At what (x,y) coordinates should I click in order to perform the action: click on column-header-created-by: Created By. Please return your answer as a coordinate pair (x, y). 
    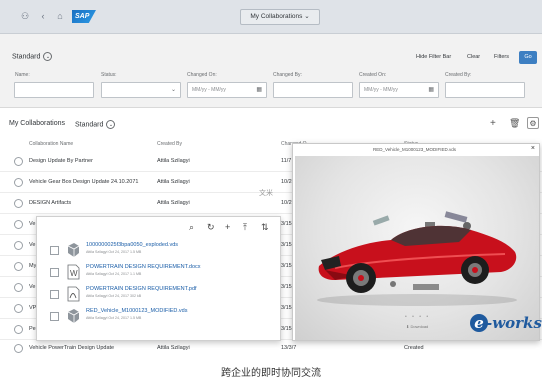
    Looking at the image, I should click on (169, 144).